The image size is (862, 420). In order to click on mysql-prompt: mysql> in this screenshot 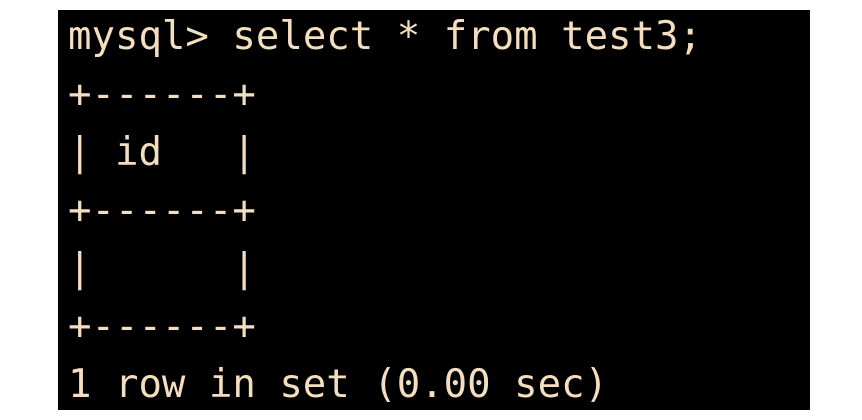, I will do `click(138, 36)`.